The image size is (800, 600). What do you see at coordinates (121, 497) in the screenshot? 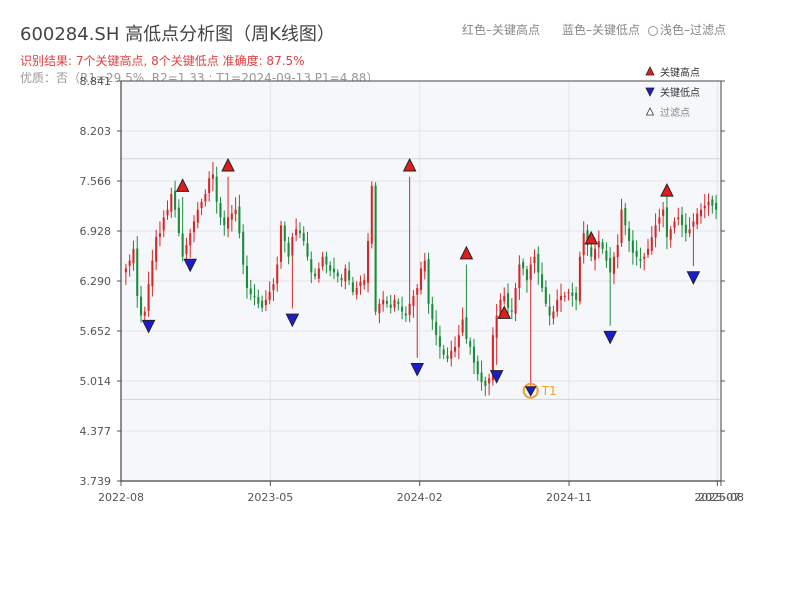
I see `x-tick-label: 2022-08` at bounding box center [121, 497].